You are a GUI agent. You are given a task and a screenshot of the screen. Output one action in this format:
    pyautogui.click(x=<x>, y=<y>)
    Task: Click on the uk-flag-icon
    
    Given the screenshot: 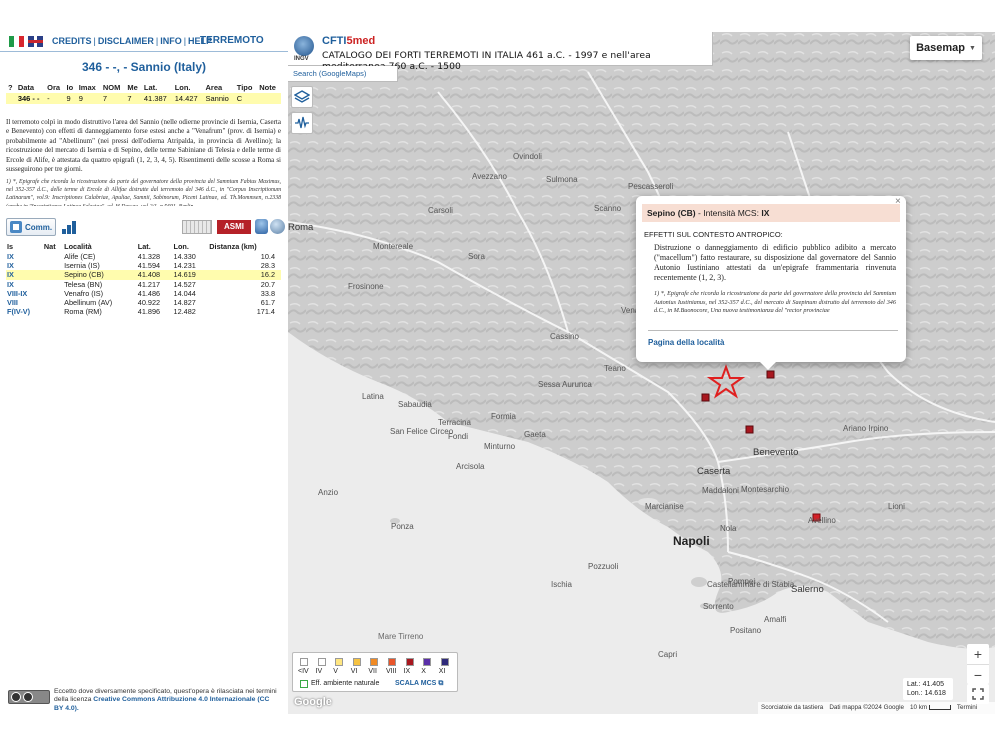 What is the action you would take?
    pyautogui.click(x=35, y=41)
    